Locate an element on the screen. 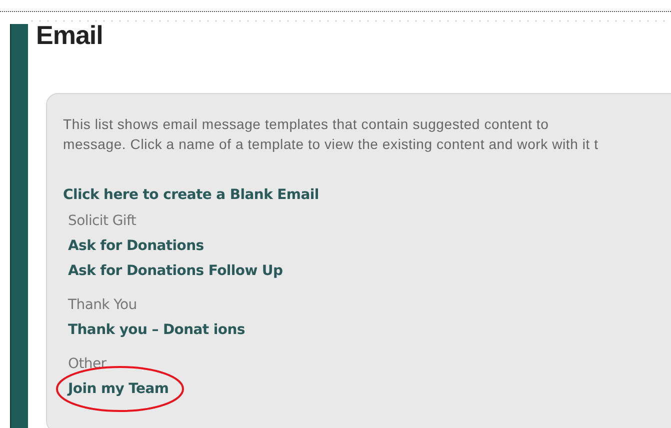 The image size is (671, 428). template-link: Thank you – Donat ions is located at coordinates (156, 330).